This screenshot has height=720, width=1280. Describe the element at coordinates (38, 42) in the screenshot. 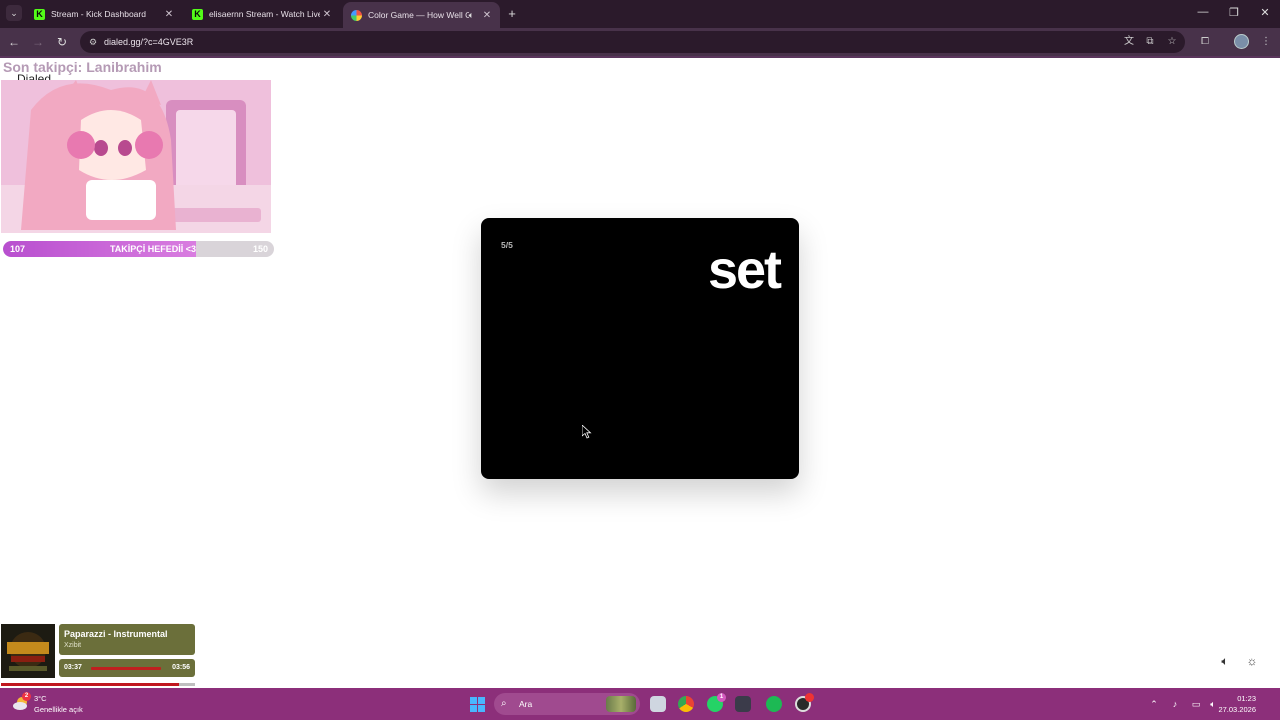

I see `forward-arrow-icon: →` at that location.